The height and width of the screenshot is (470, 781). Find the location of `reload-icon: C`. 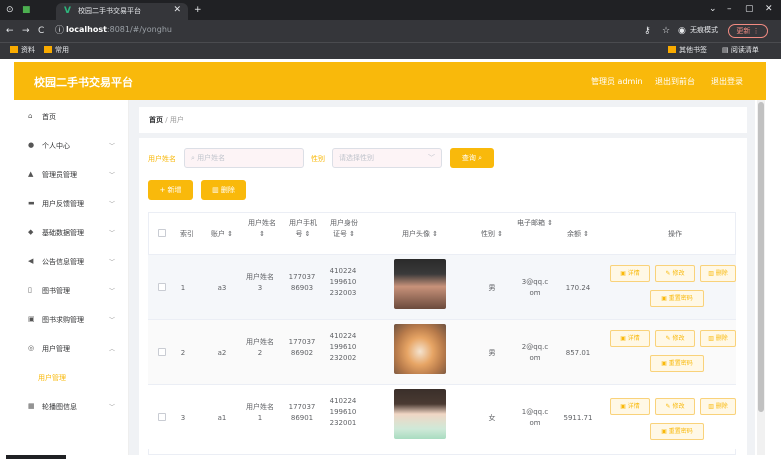

reload-icon: C is located at coordinates (41, 31).